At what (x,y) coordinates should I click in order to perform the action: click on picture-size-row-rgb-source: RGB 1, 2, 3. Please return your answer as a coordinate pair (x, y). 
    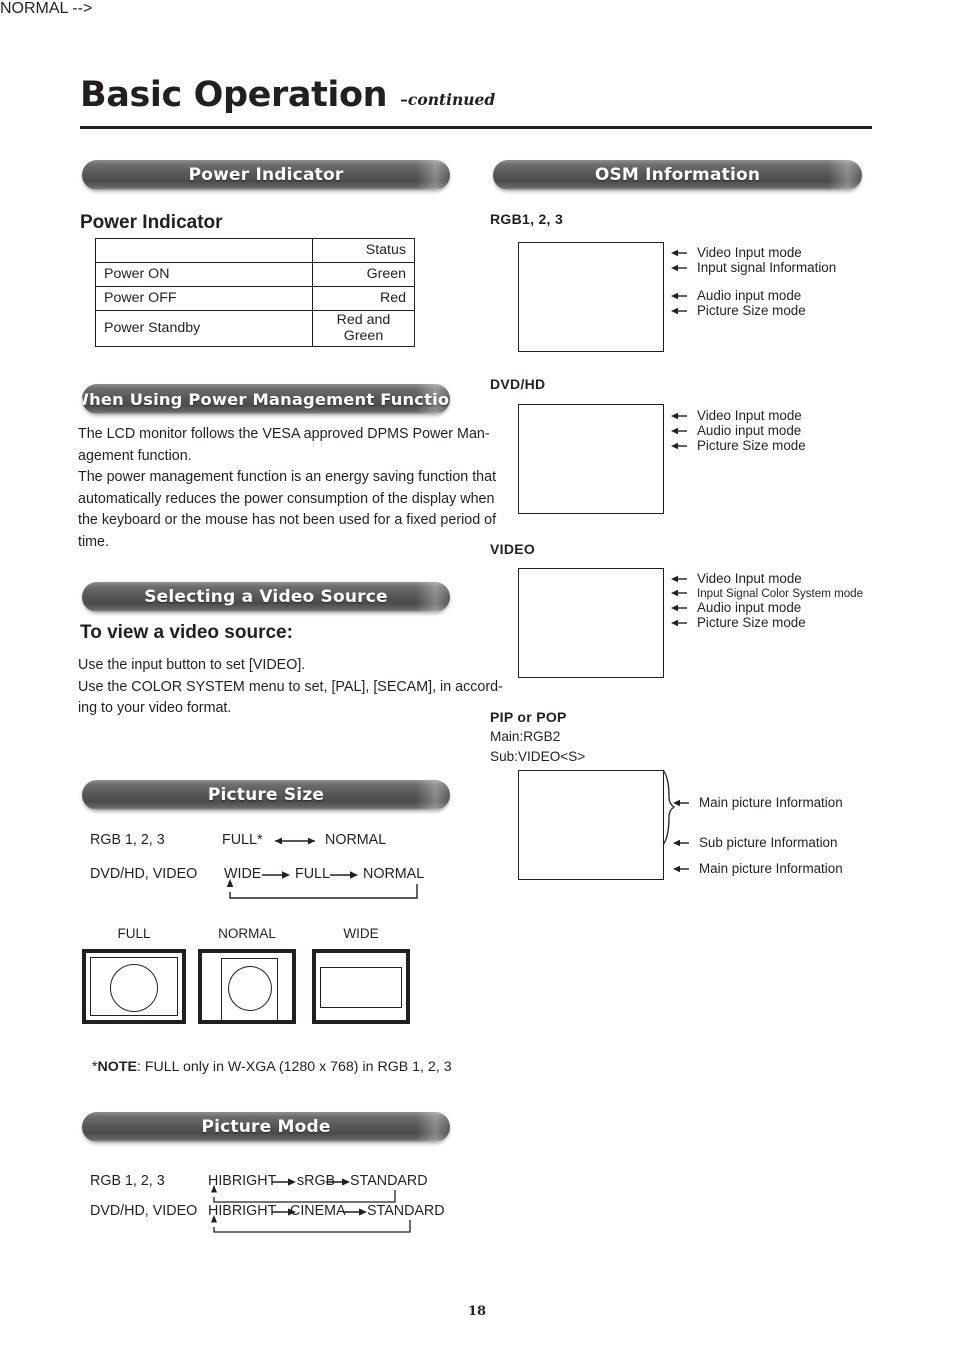
    Looking at the image, I should click on (127, 840).